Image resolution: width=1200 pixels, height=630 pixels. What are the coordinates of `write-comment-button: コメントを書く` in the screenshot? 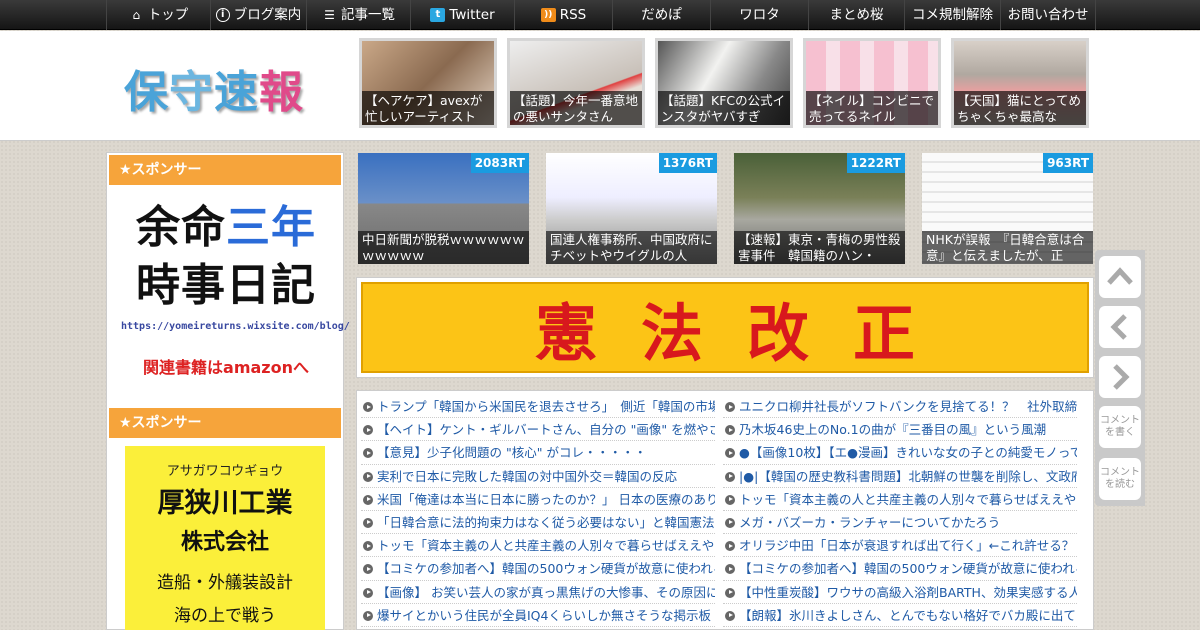 It's located at (1120, 427).